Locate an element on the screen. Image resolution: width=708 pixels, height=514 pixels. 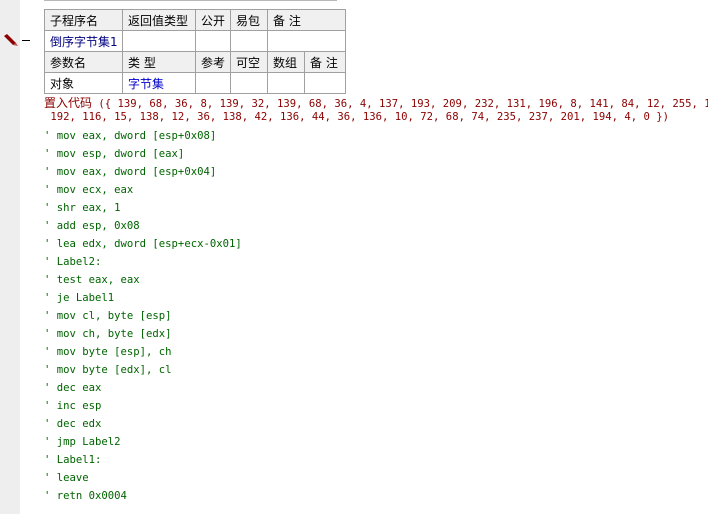
header-reference: 参考 is located at coordinates (213, 62).